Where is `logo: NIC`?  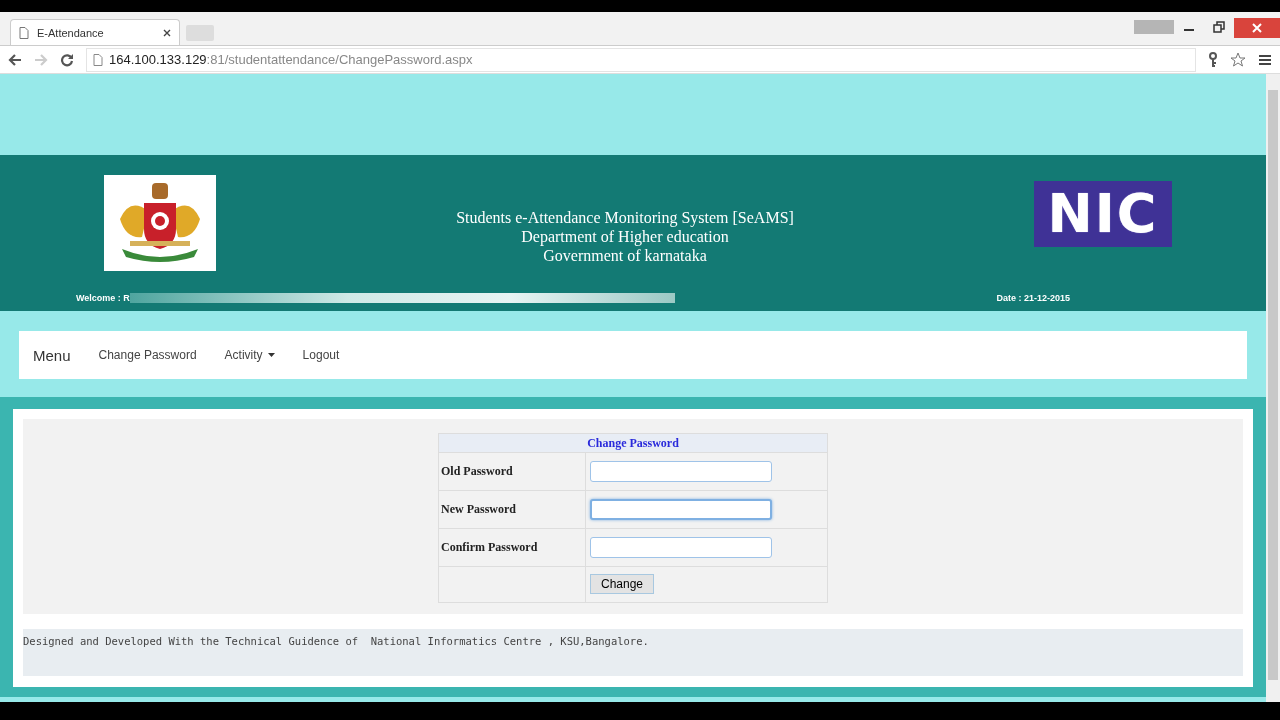 logo: NIC is located at coordinates (1103, 214).